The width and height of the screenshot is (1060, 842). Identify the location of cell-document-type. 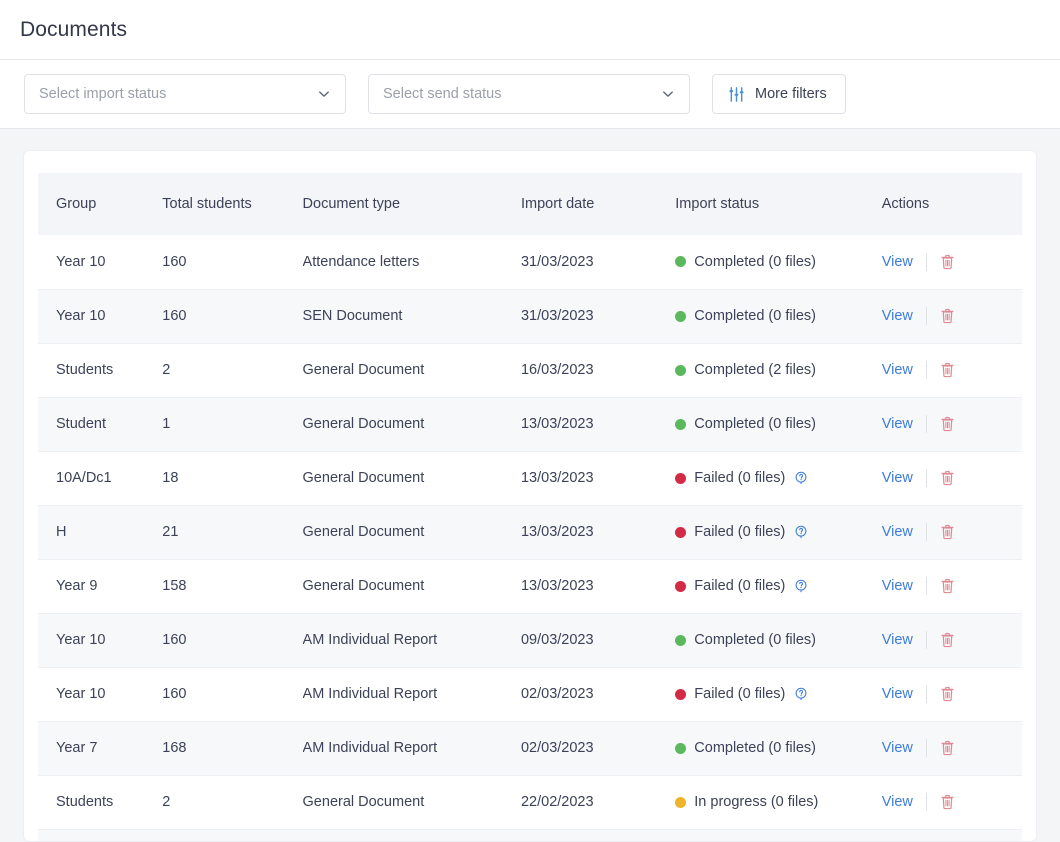
(411, 835).